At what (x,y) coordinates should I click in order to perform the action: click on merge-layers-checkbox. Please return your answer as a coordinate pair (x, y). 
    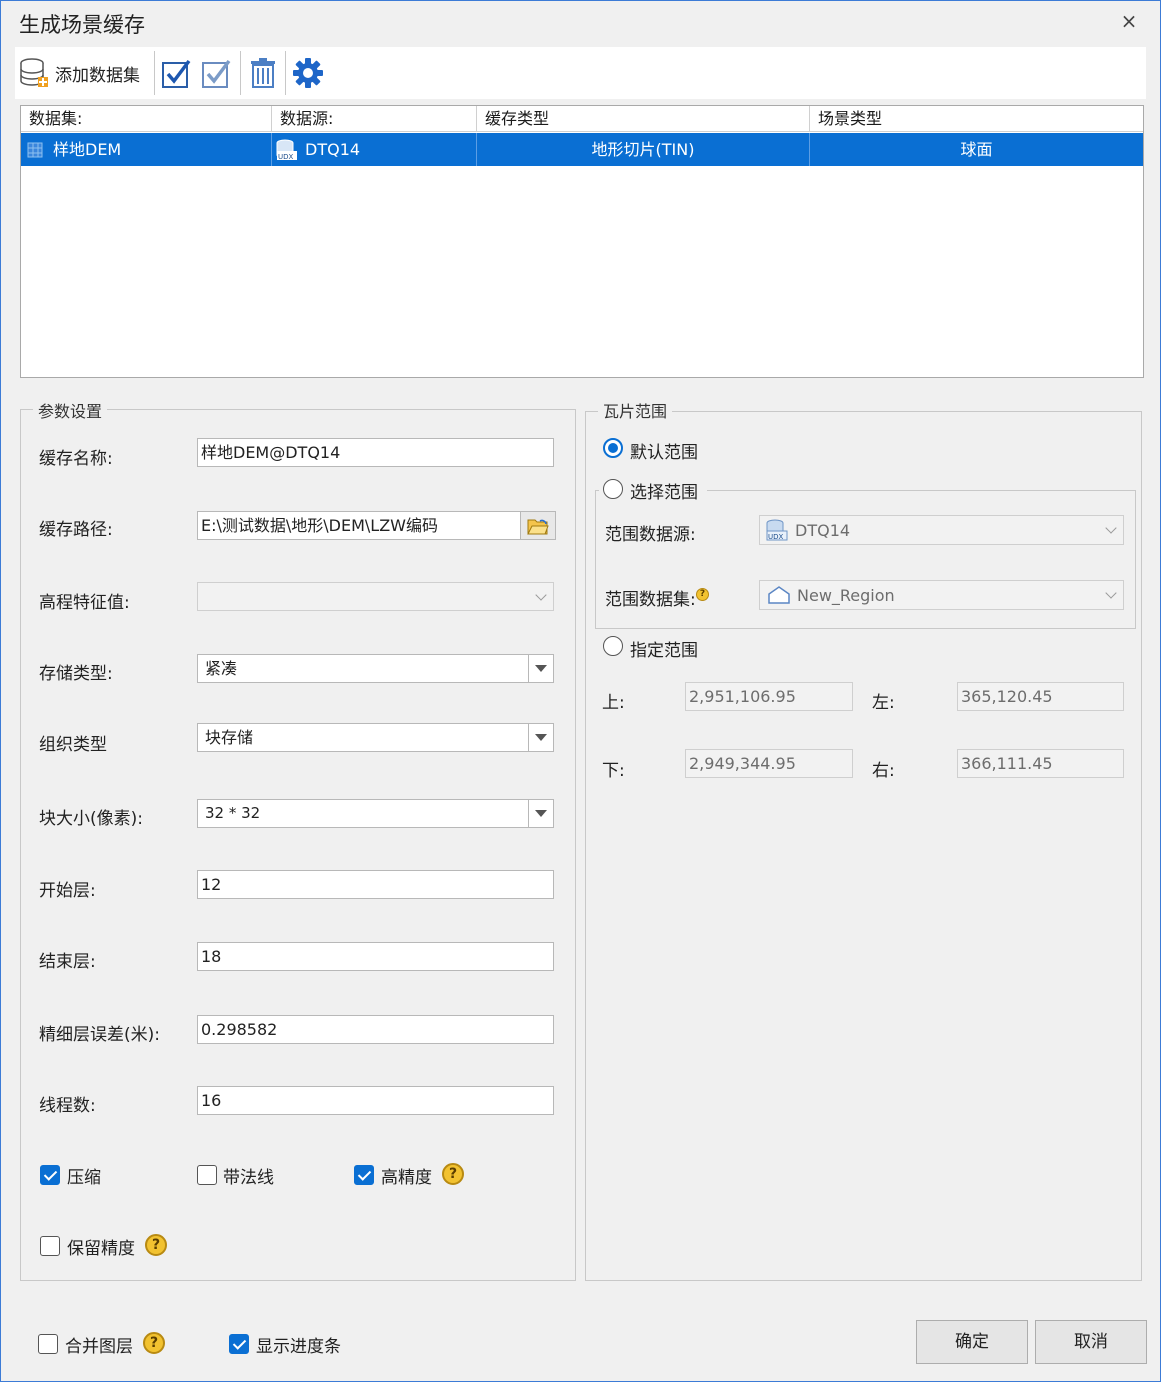
    Looking at the image, I should click on (48, 1344).